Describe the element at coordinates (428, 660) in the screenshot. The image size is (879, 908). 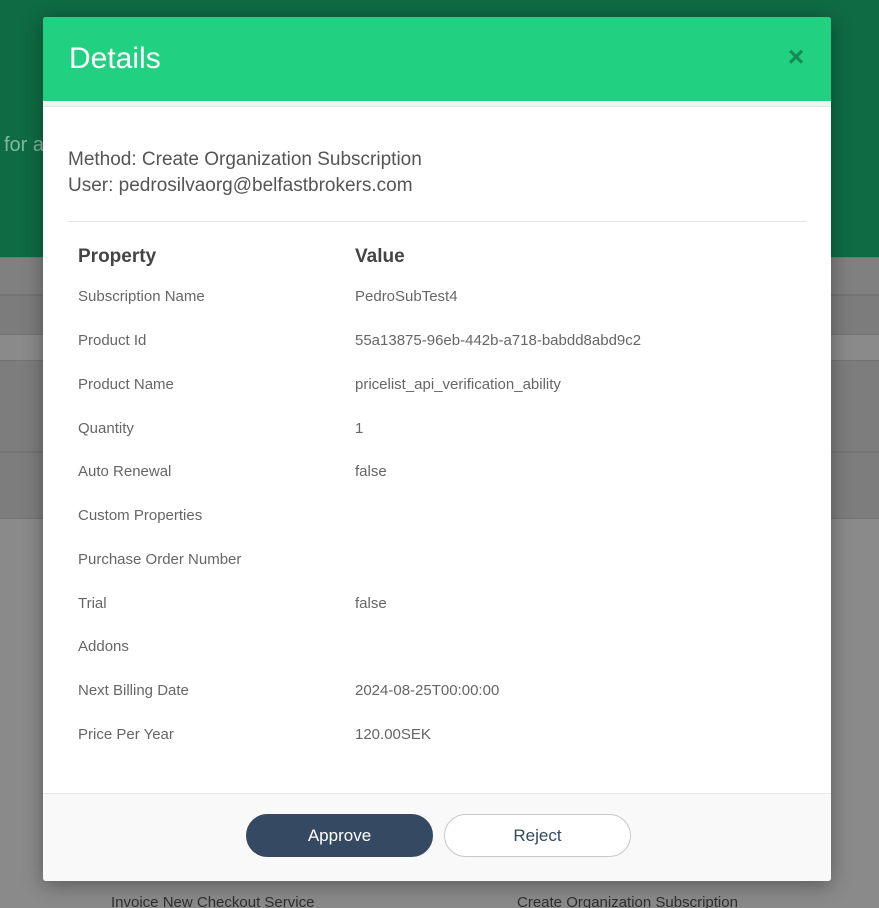
I see `table-row: Addons` at that location.